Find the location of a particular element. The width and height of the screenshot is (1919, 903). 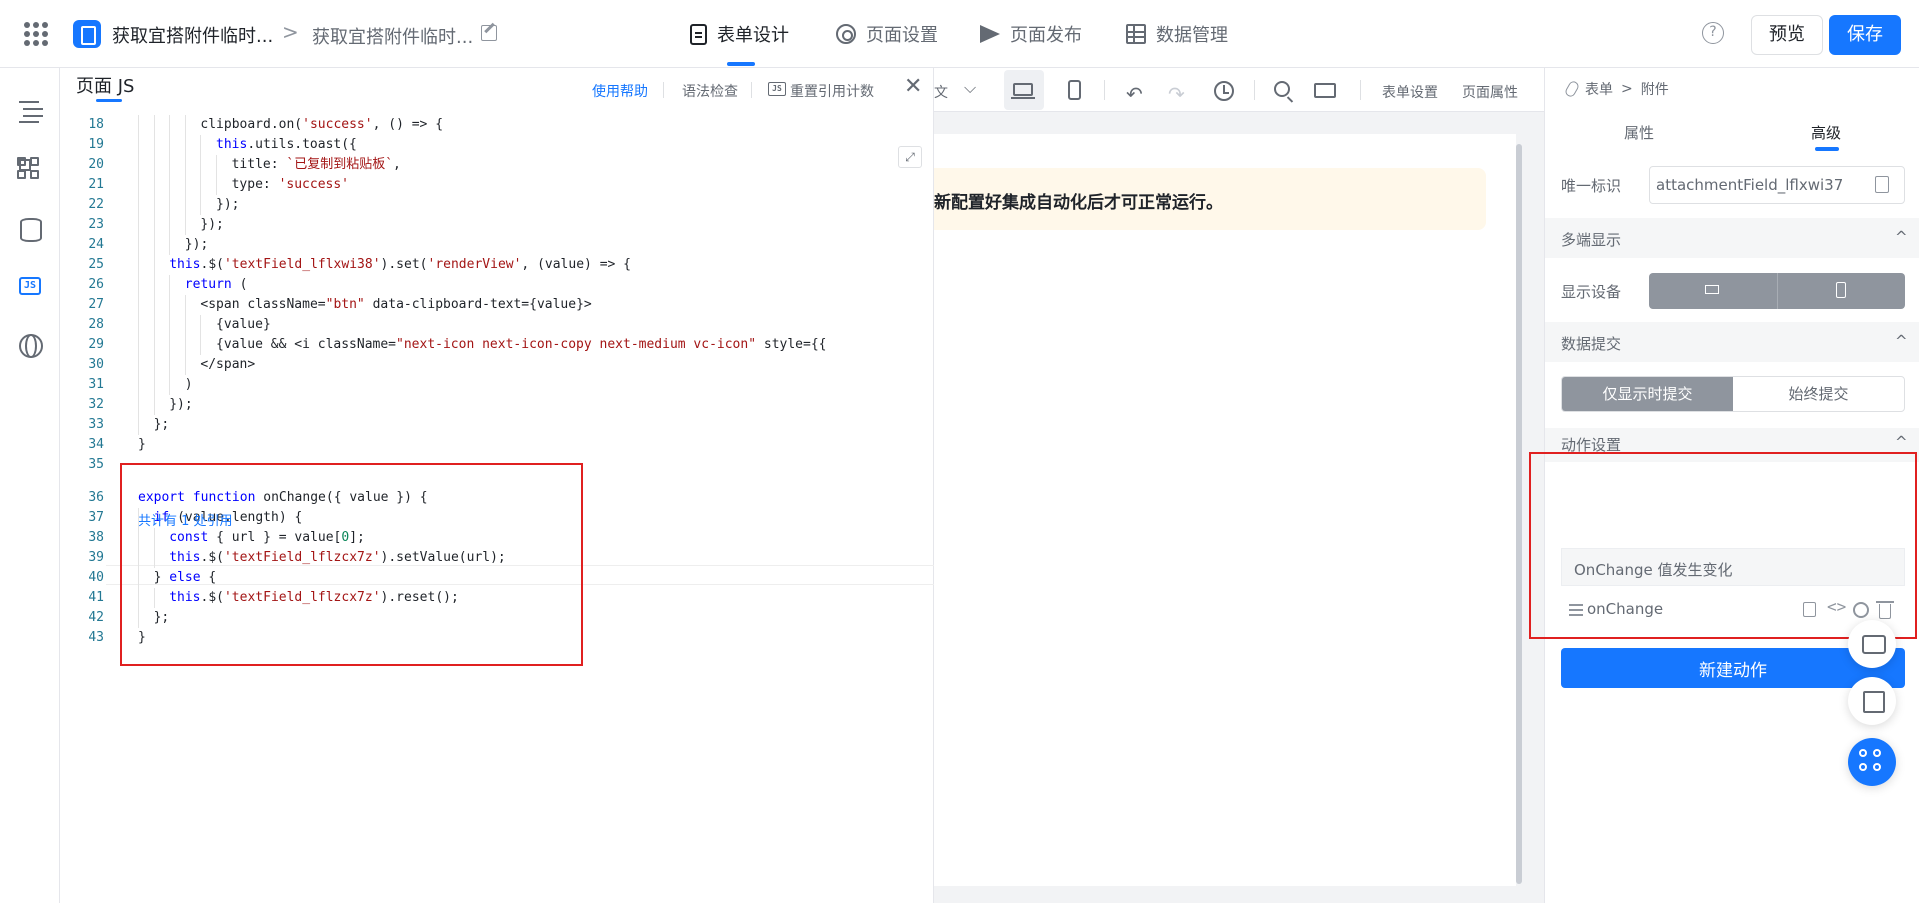

line-number: 30 is located at coordinates (96, 364).